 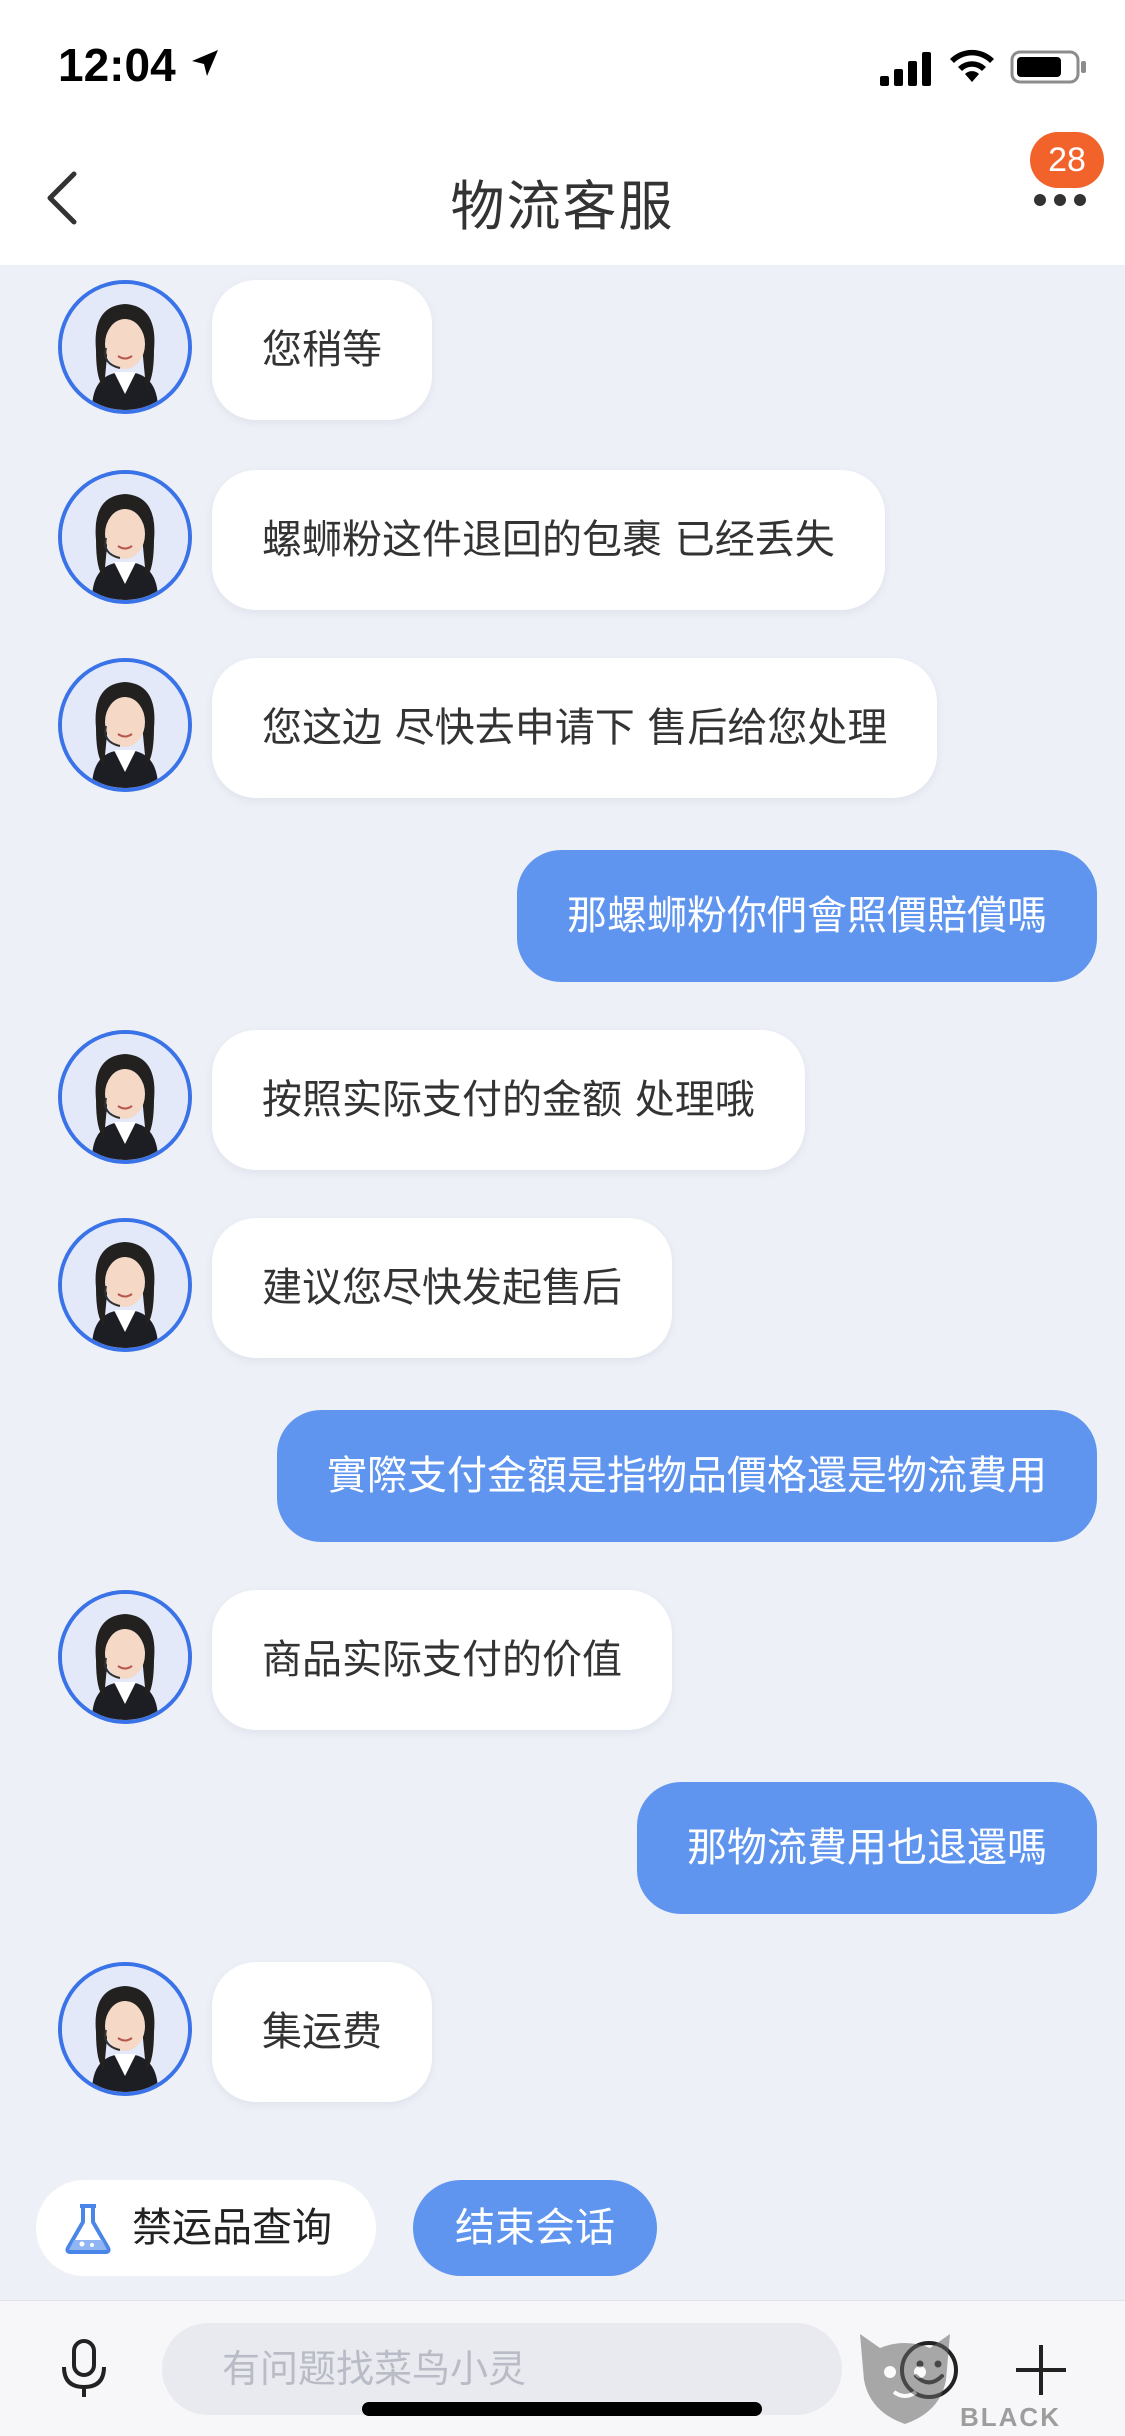 What do you see at coordinates (562, 65) in the screenshot?
I see `status-bar: 12:04` at bounding box center [562, 65].